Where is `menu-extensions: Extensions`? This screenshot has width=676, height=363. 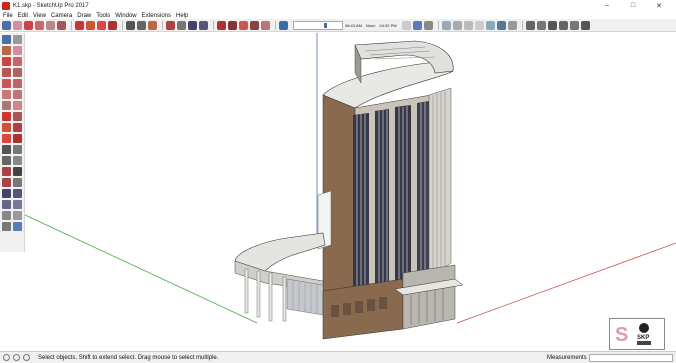 menu-extensions: Extensions is located at coordinates (156, 16).